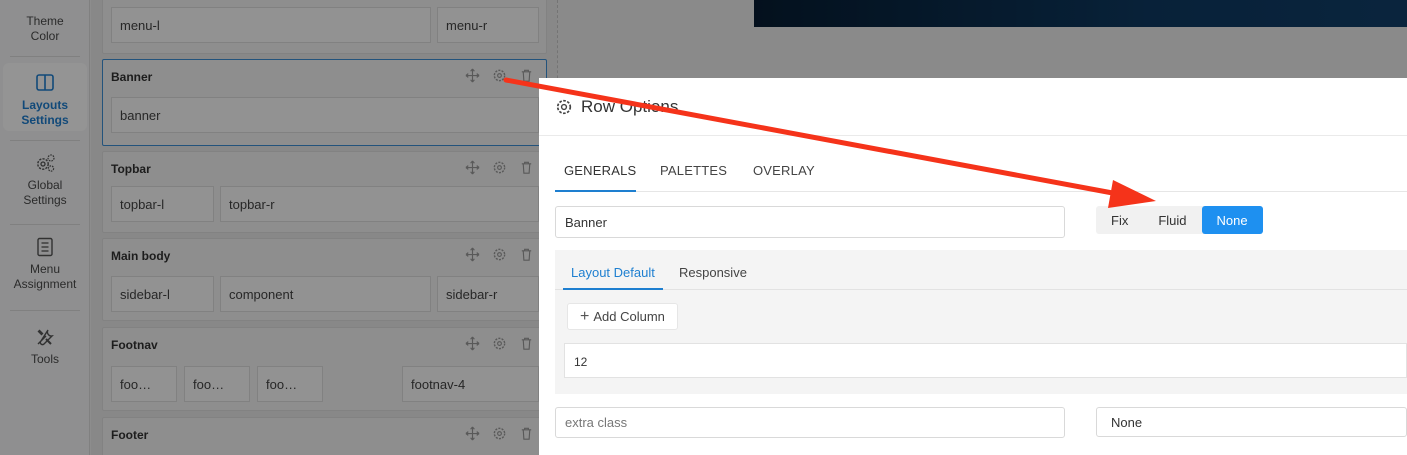 This screenshot has height=455, width=1407. Describe the element at coordinates (1119, 220) in the screenshot. I see `width-option-fix: Fix` at that location.